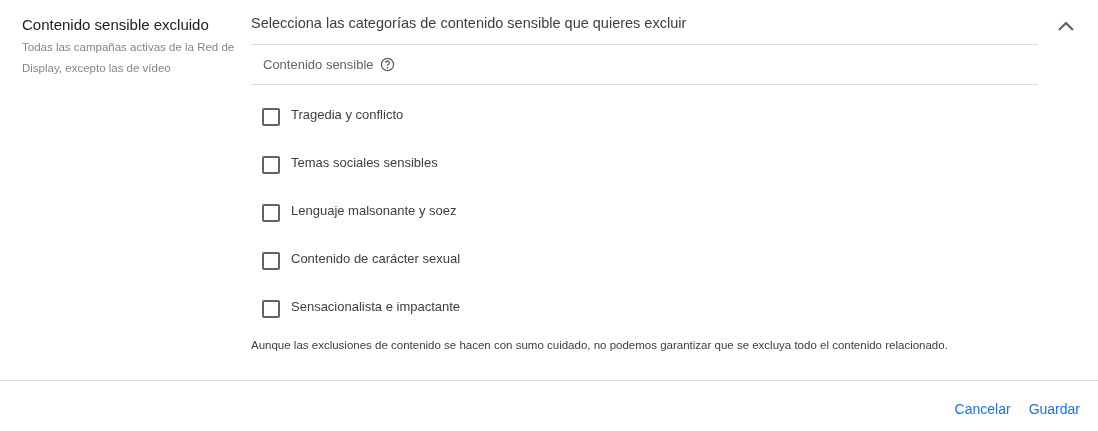 This screenshot has width=1098, height=431. Describe the element at coordinates (982, 409) in the screenshot. I see `cancel-button: Cancelar` at that location.